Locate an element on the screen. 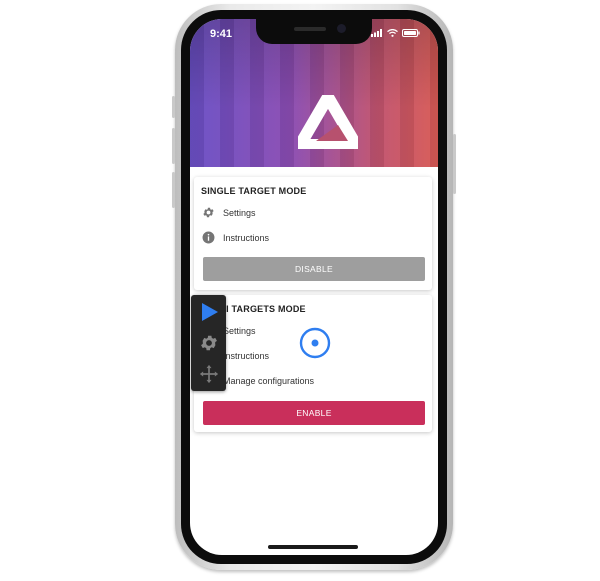 The width and height of the screenshot is (600, 581). single-target-title: SINGLE TARGET MODE is located at coordinates (254, 191).